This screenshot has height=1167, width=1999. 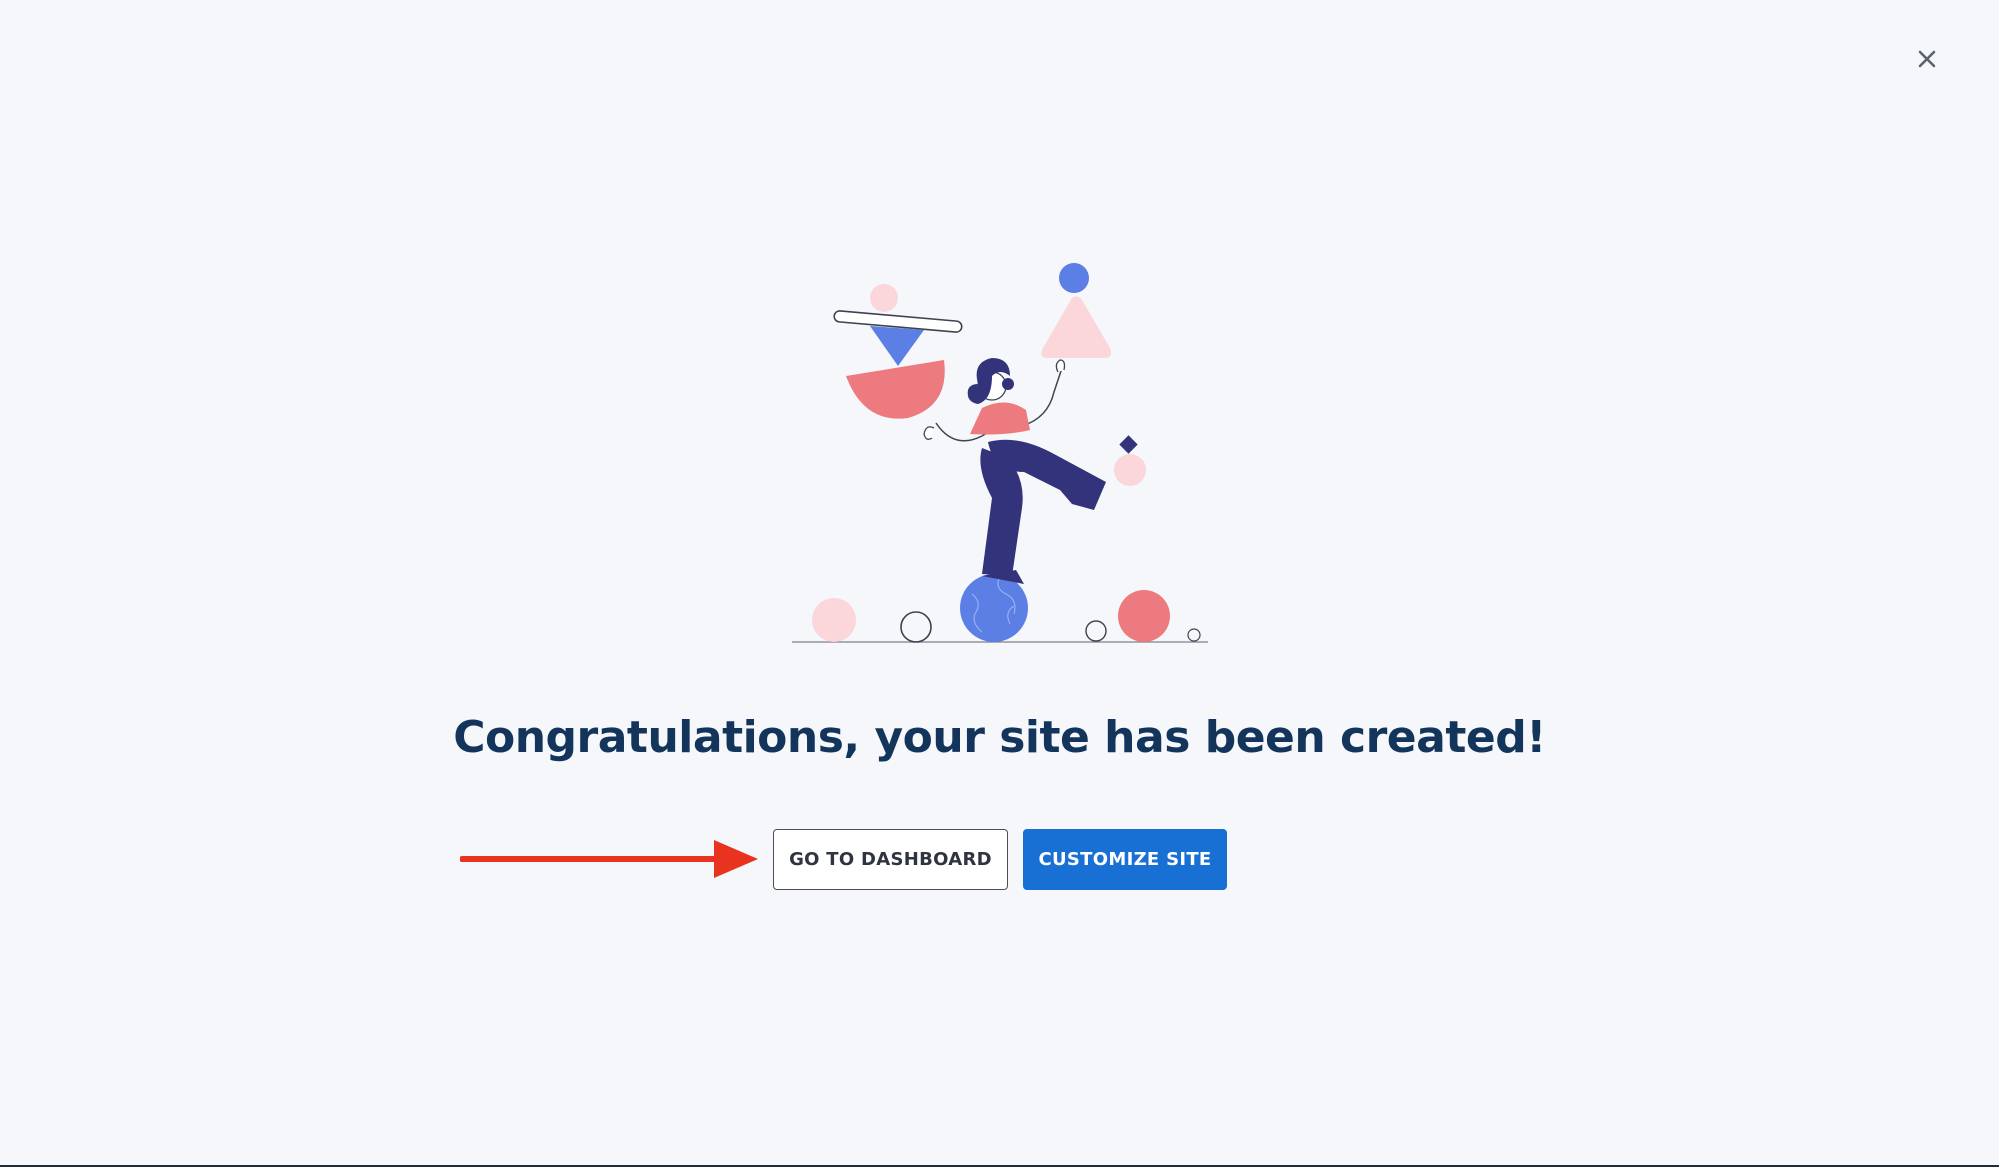 What do you see at coordinates (1125, 859) in the screenshot?
I see `customize-site-button: CUSTOMIZE SITE` at bounding box center [1125, 859].